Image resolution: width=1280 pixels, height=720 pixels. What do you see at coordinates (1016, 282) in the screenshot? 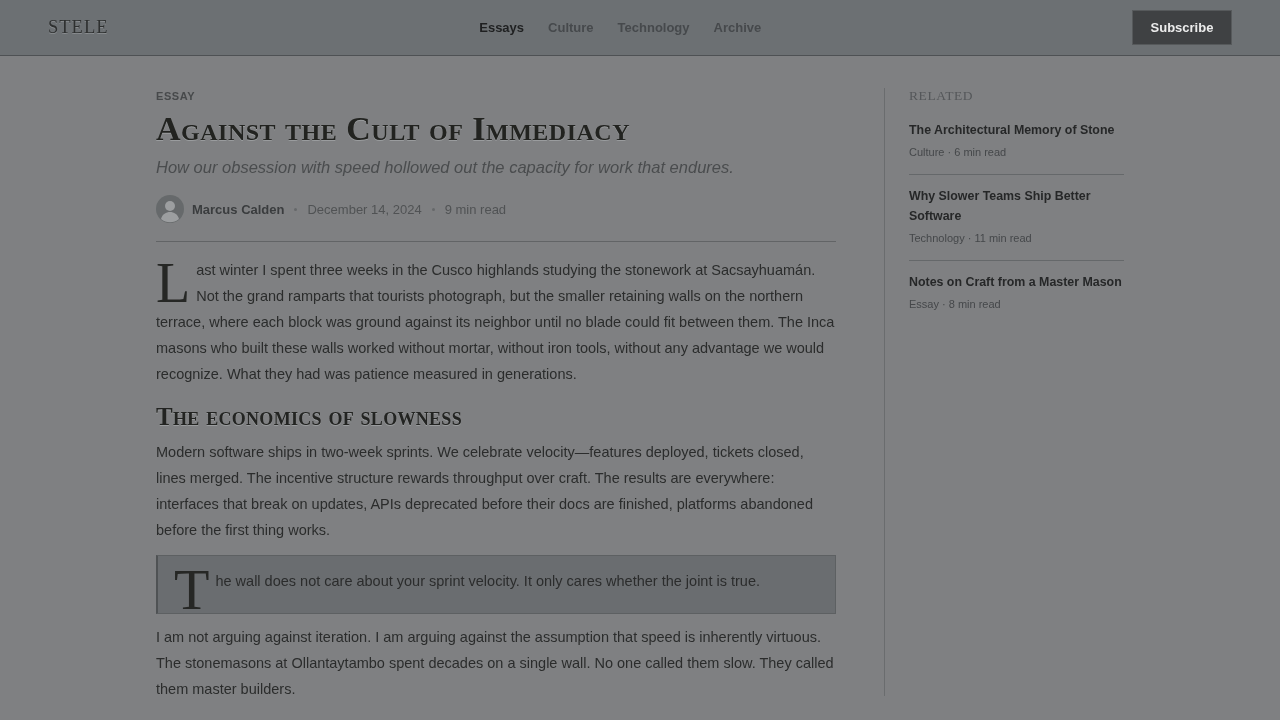
I see `related-article-link: Notes on Craft from a Master Mason` at bounding box center [1016, 282].